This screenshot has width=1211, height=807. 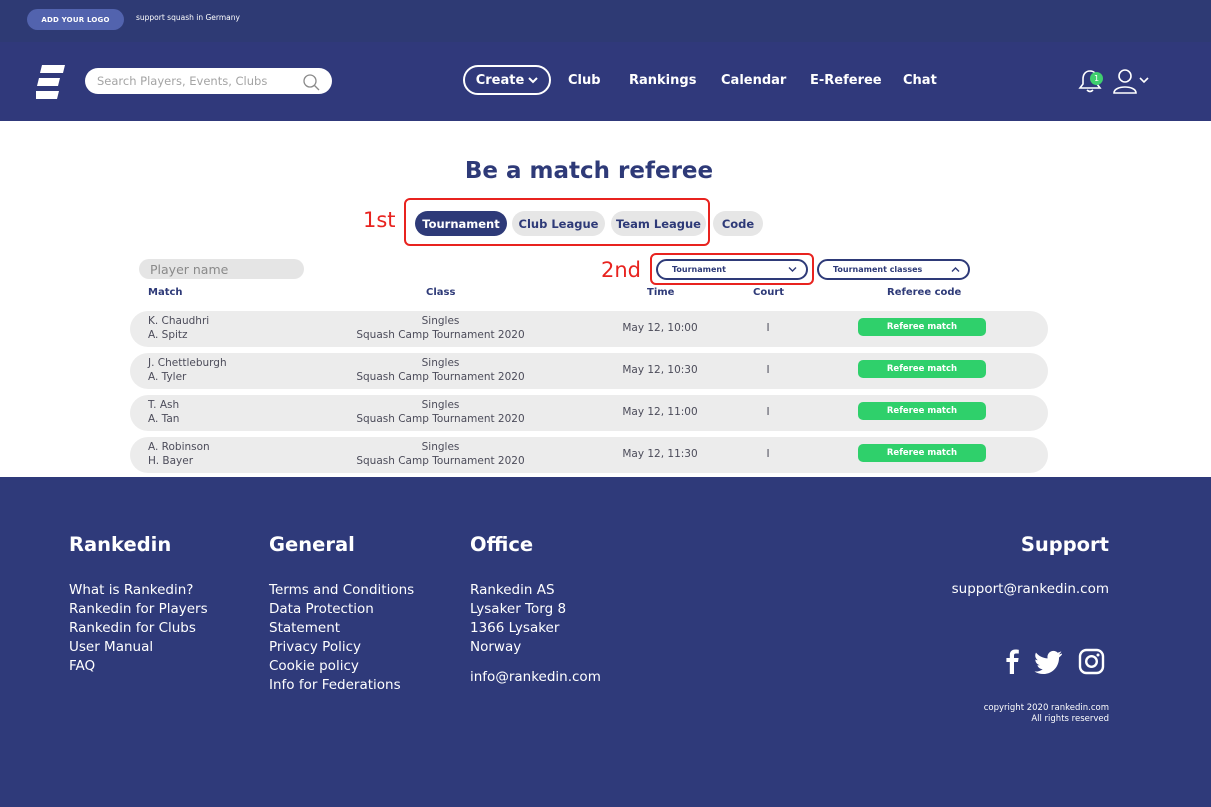 I want to click on create-button: Create, so click(x=507, y=80).